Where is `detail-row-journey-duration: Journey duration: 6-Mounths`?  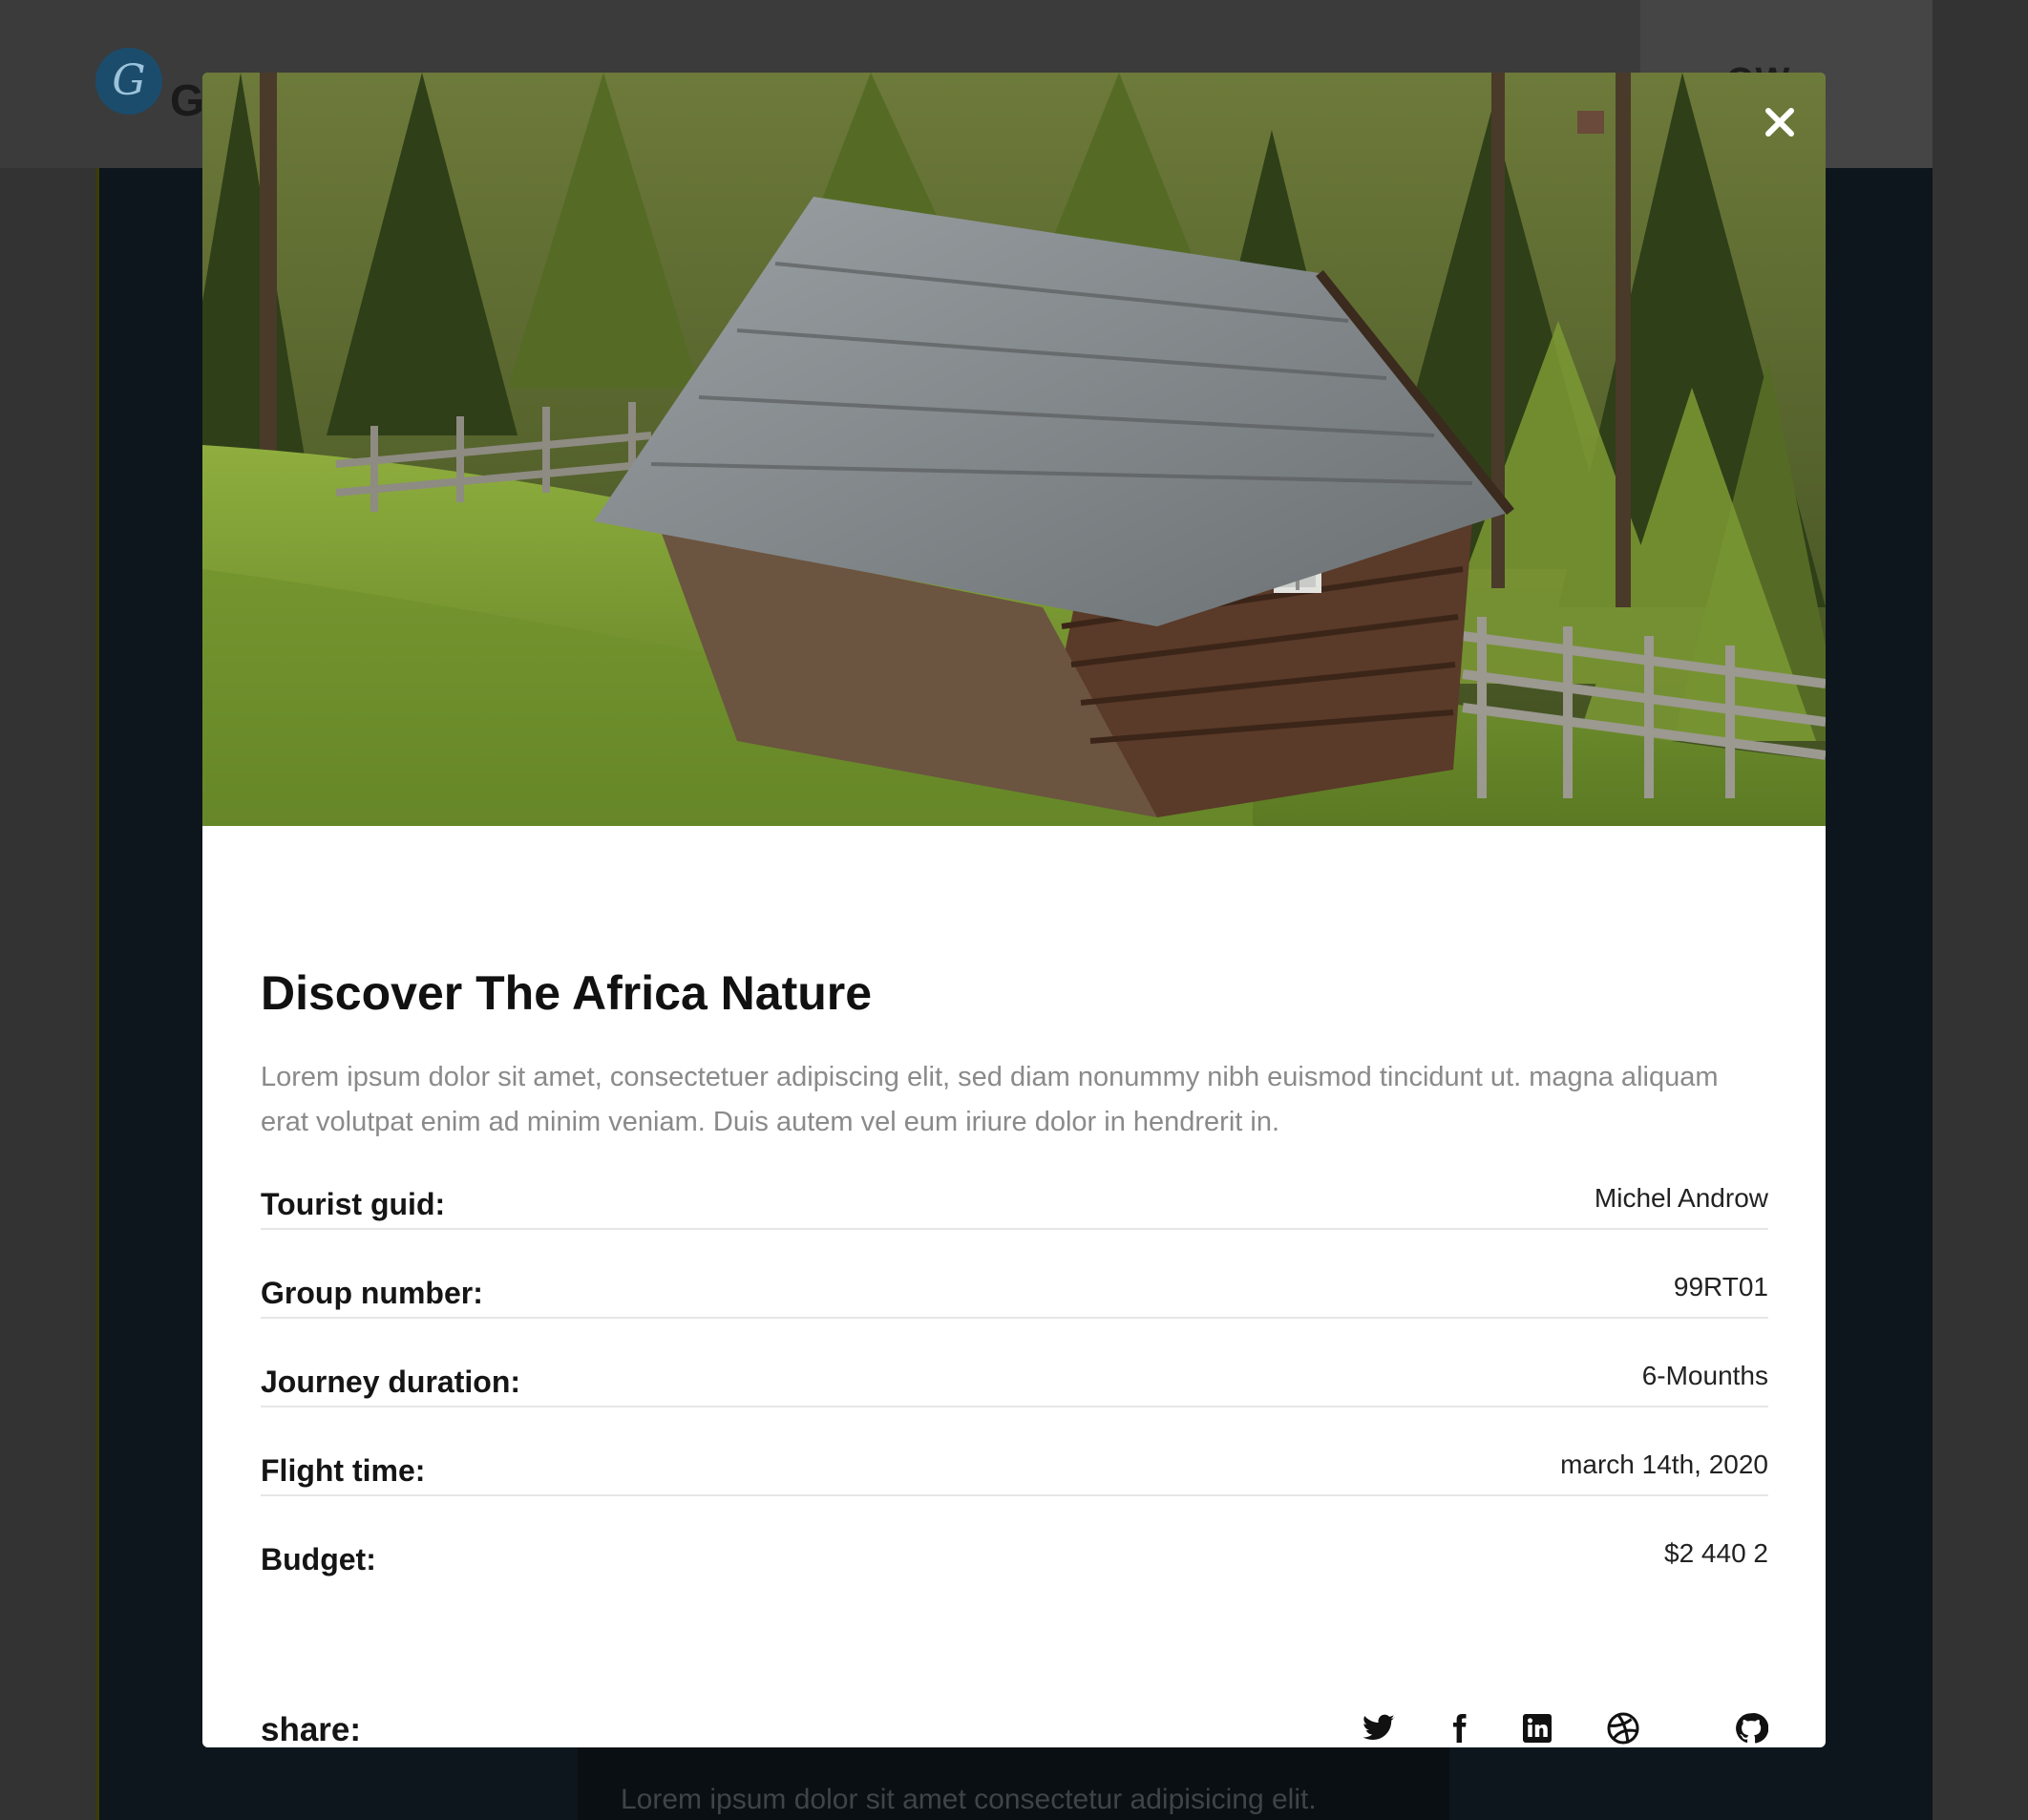 detail-row-journey-duration: Journey duration: 6-Mounths is located at coordinates (1014, 1363).